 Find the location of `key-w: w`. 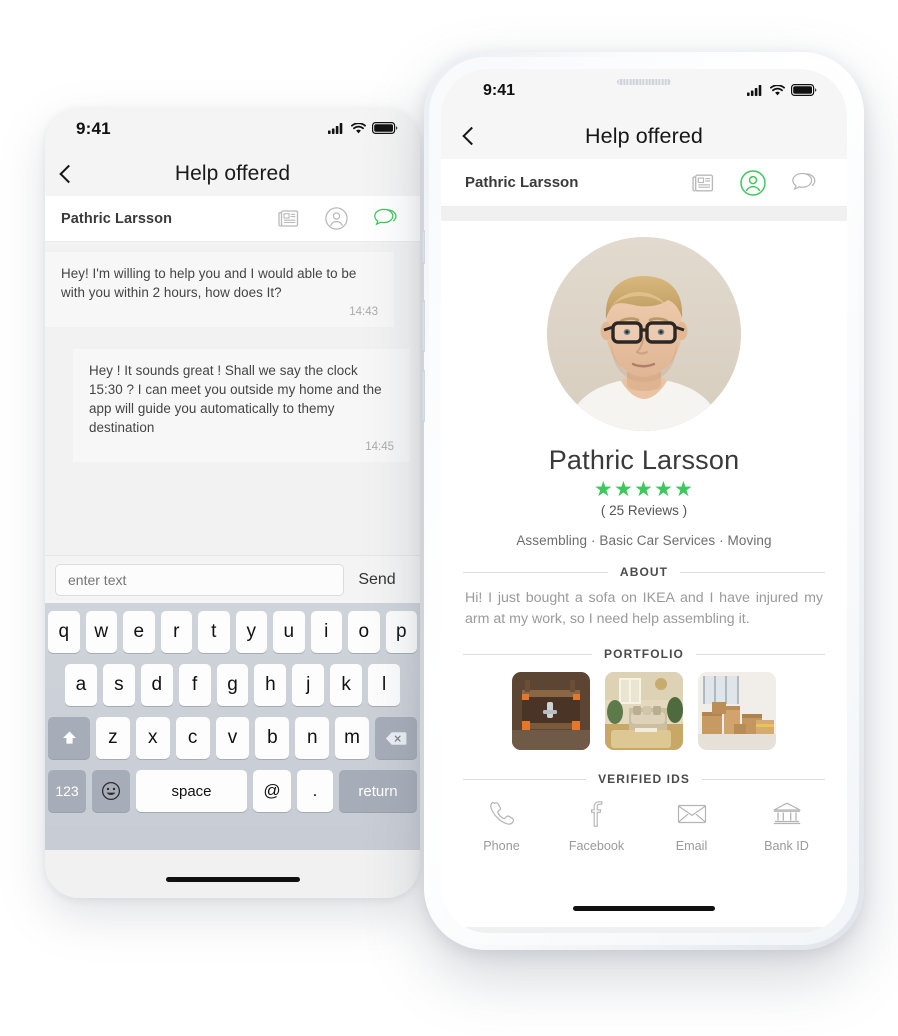

key-w: w is located at coordinates (101, 632).